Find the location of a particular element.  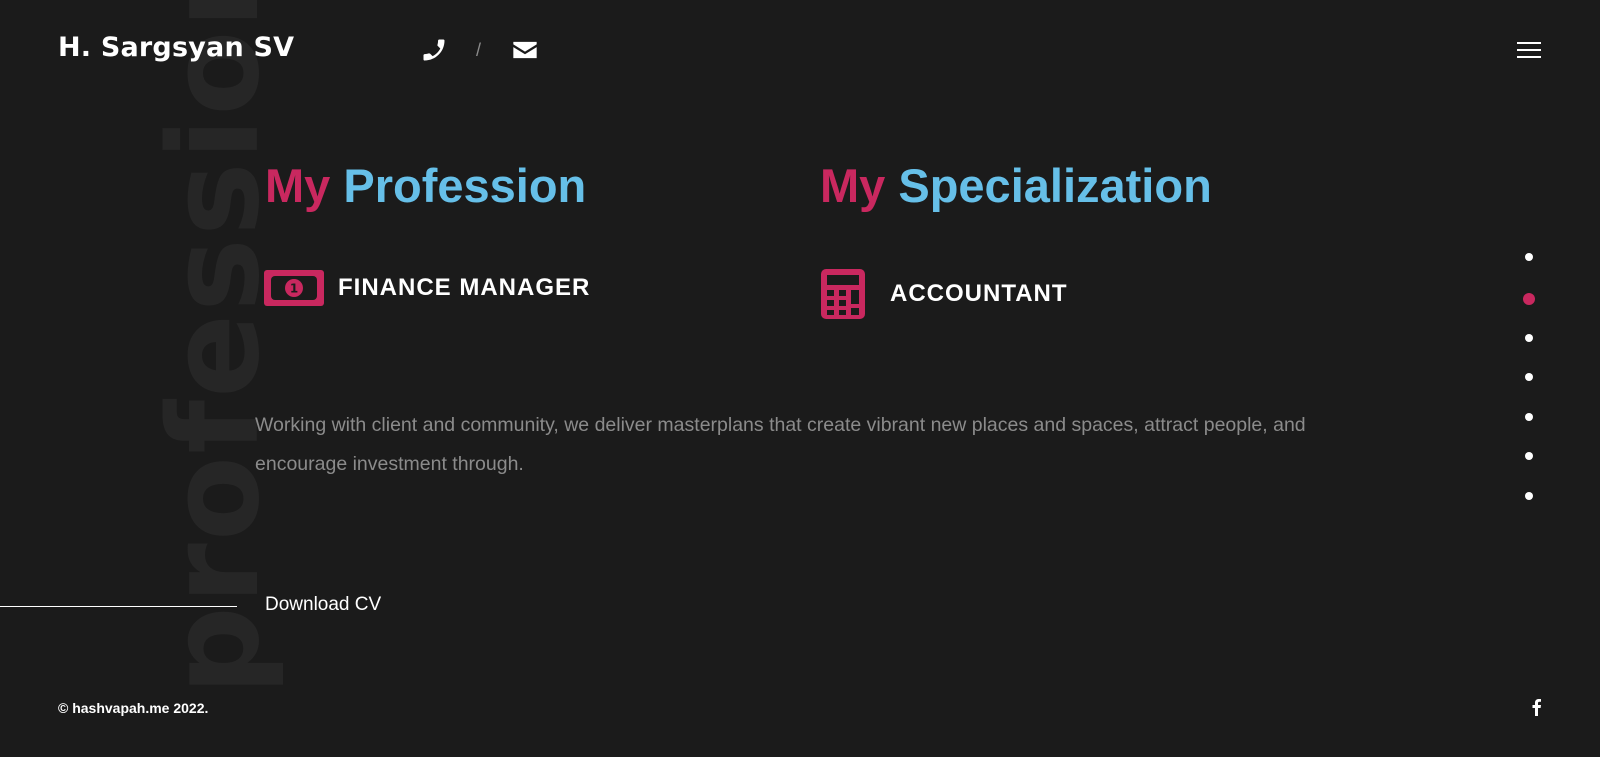

cta-divider is located at coordinates (118, 606).